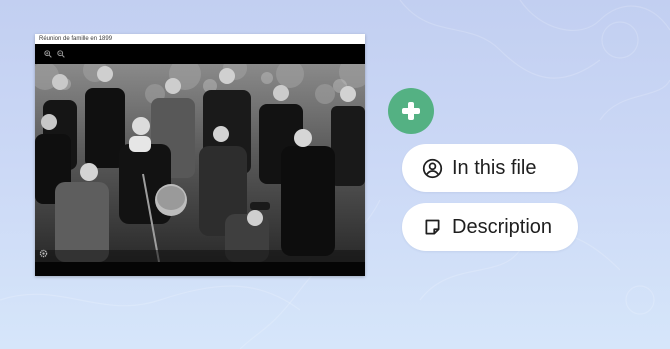  What do you see at coordinates (200, 269) in the screenshot?
I see `viewer-bottom-bar` at bounding box center [200, 269].